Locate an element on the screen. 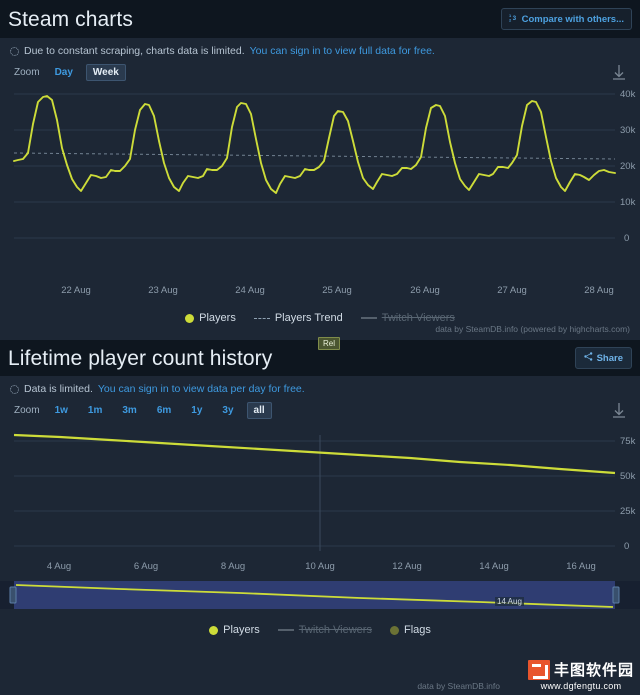 This screenshot has width=640, height=695. navigator-date-label: 14 Aug is located at coordinates (509, 601).